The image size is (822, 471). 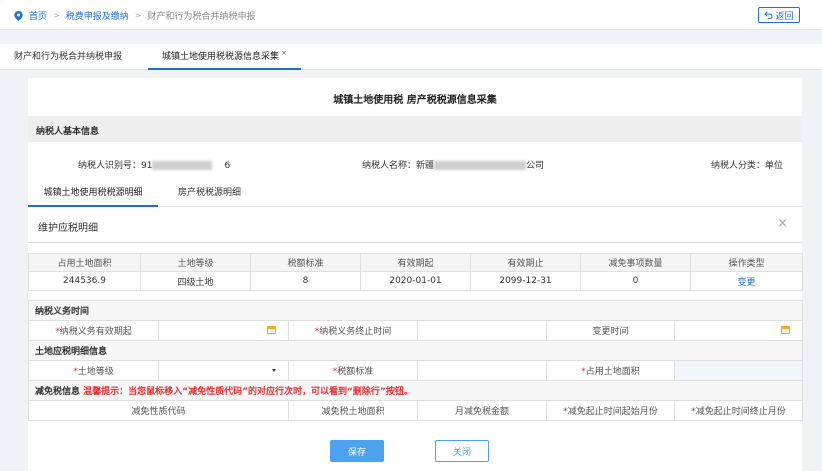 What do you see at coordinates (525, 262) in the screenshot?
I see `column-header: 有效期止` at bounding box center [525, 262].